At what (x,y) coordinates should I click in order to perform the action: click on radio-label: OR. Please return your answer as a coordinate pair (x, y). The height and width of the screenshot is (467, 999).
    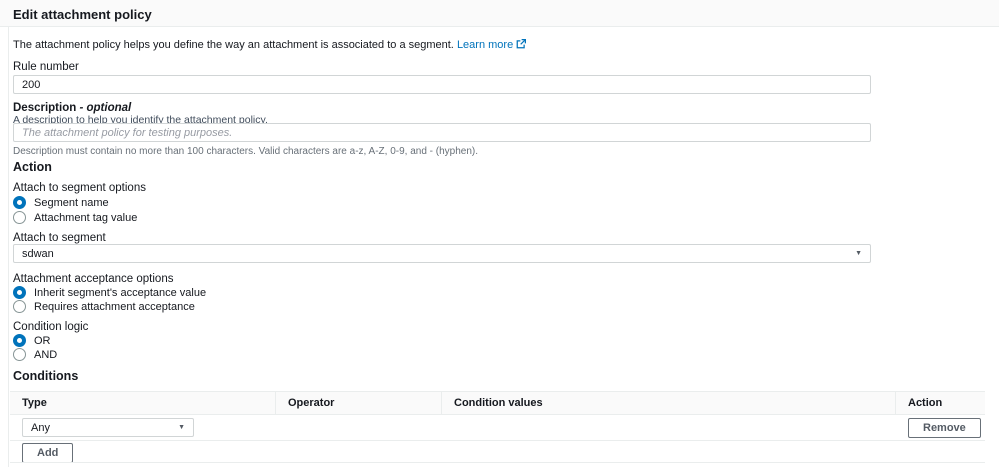
    Looking at the image, I should click on (42, 340).